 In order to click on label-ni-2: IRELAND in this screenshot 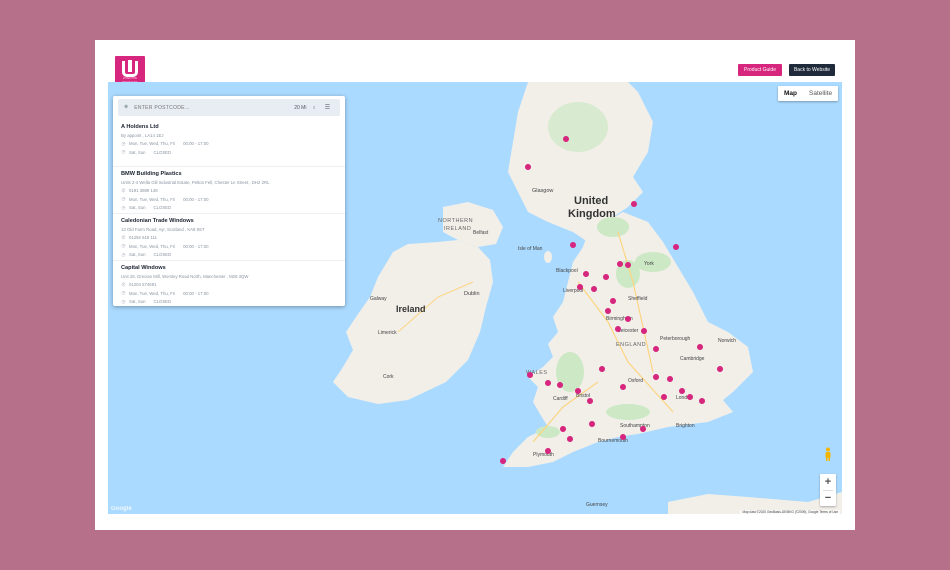, I will do `click(457, 229)`.